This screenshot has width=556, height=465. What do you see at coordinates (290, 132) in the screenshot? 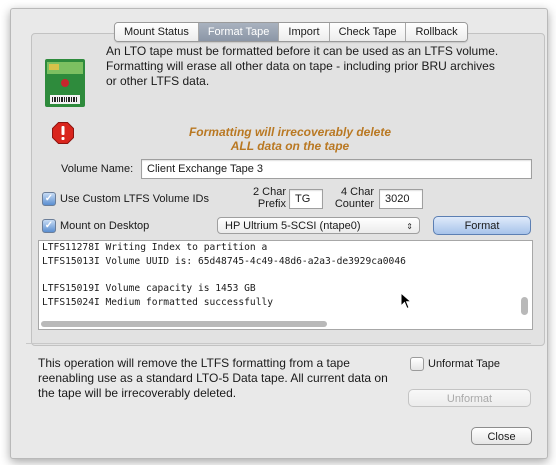
I see `warning-line-1: Formatting will irrecoverably delete` at bounding box center [290, 132].